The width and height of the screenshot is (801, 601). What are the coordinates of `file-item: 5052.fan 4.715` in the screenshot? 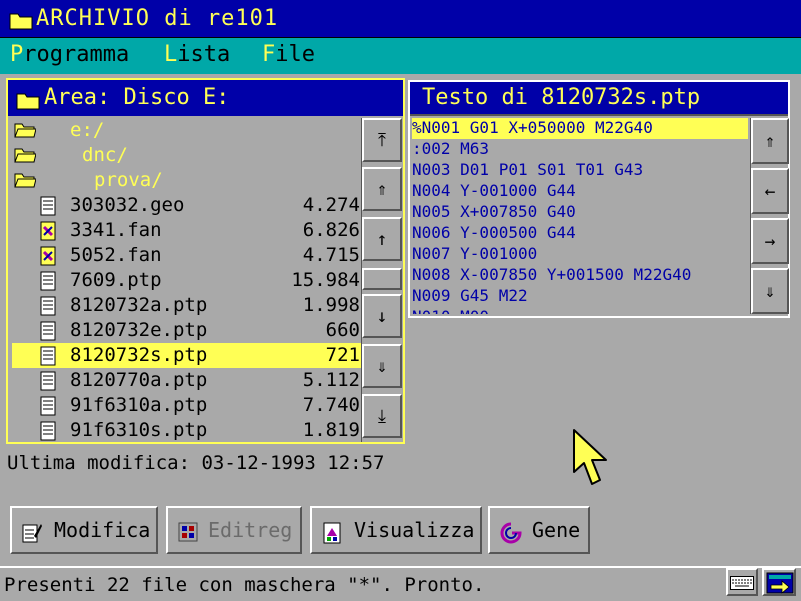 It's located at (187, 255).